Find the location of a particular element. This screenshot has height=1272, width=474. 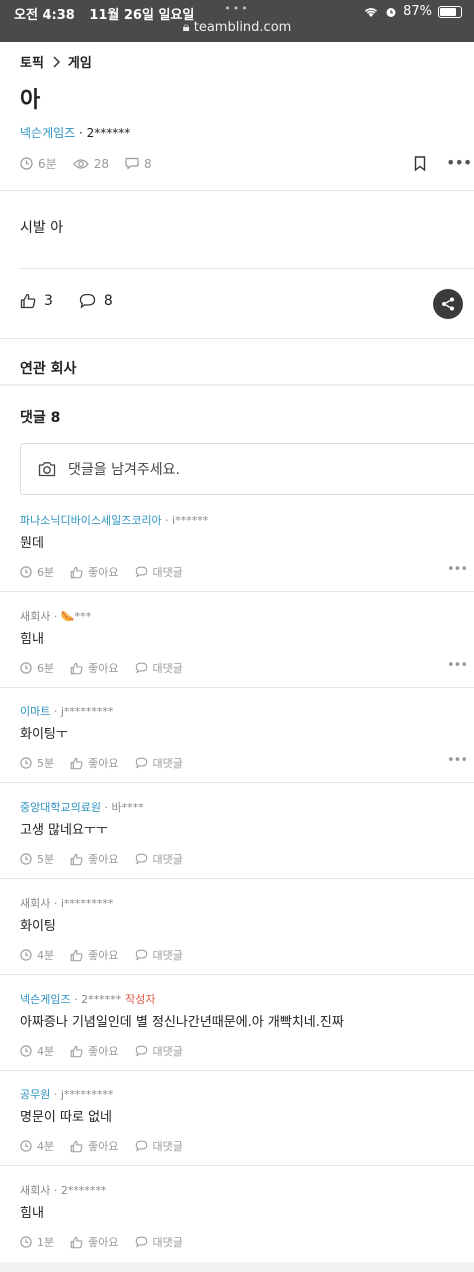

share-button is located at coordinates (448, 304).